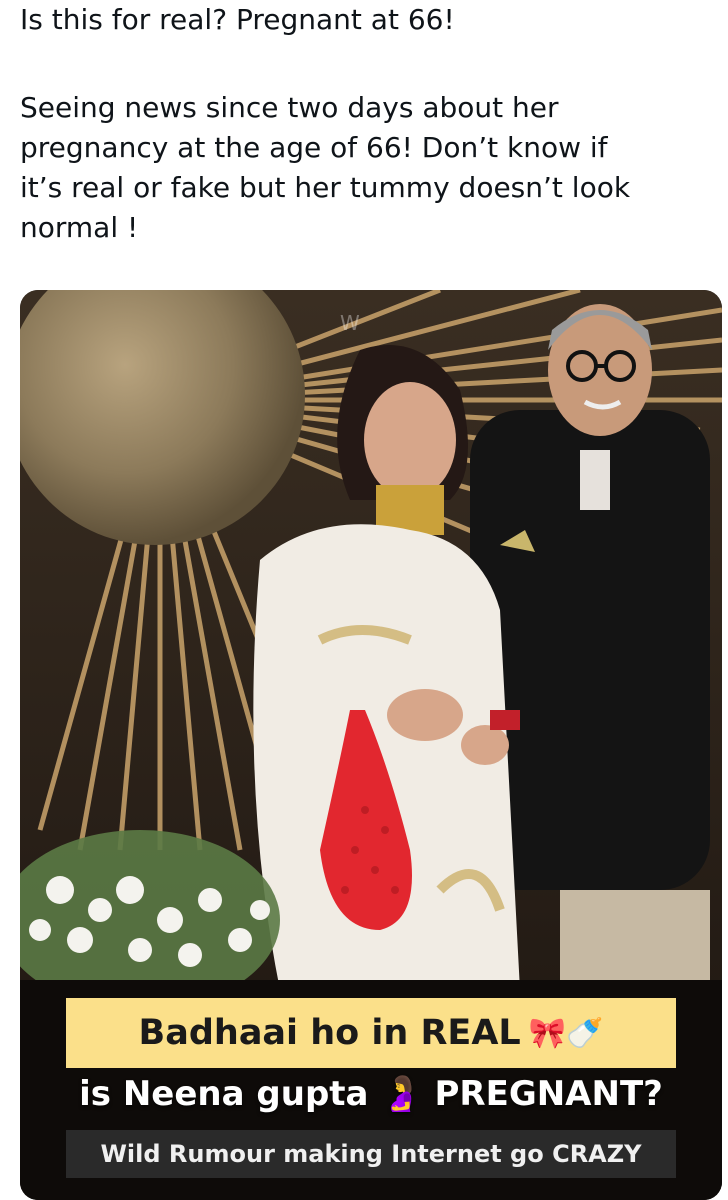 The image size is (728, 1200). I want to click on caption-subtitle: Wild Rumour making Internet go CRAZY, so click(371, 1154).